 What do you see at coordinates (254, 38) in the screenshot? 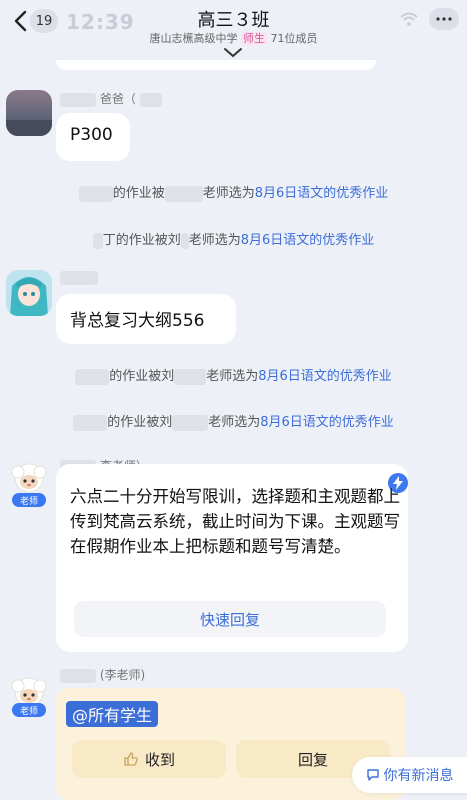
I see `group-type-tag: 师生` at bounding box center [254, 38].